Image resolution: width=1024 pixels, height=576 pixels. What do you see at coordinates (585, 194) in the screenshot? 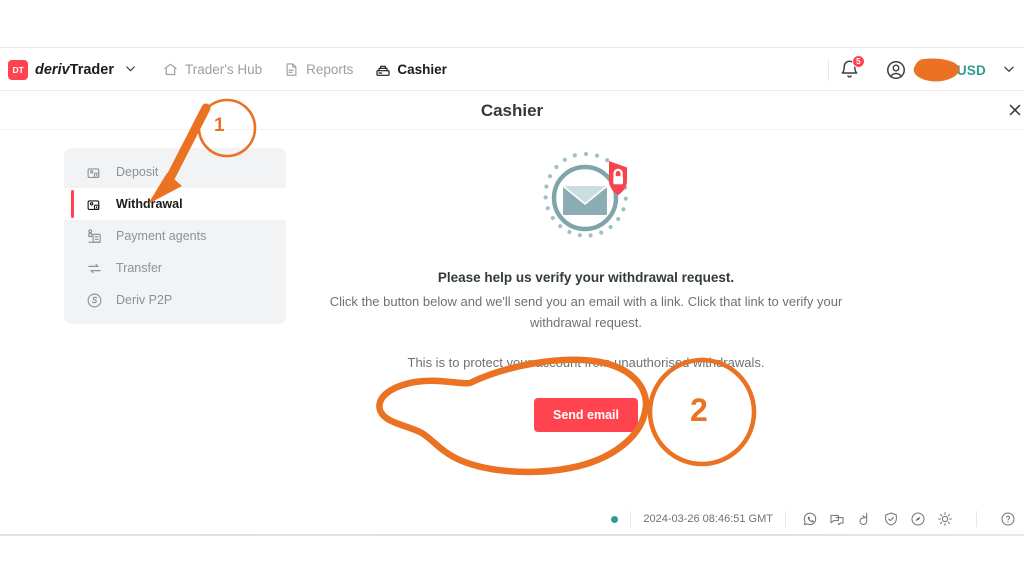
I see `email-verification-lock-icon` at bounding box center [585, 194].